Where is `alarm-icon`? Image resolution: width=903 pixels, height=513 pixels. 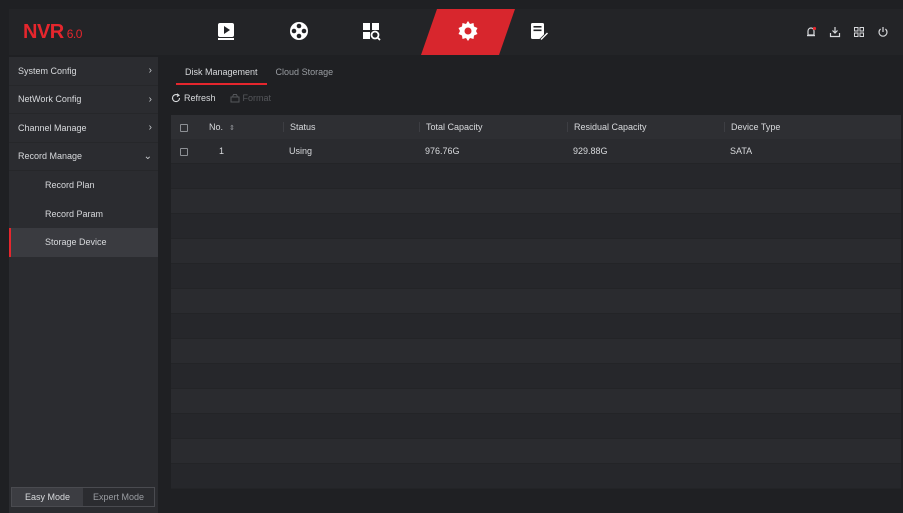 alarm-icon is located at coordinates (811, 32).